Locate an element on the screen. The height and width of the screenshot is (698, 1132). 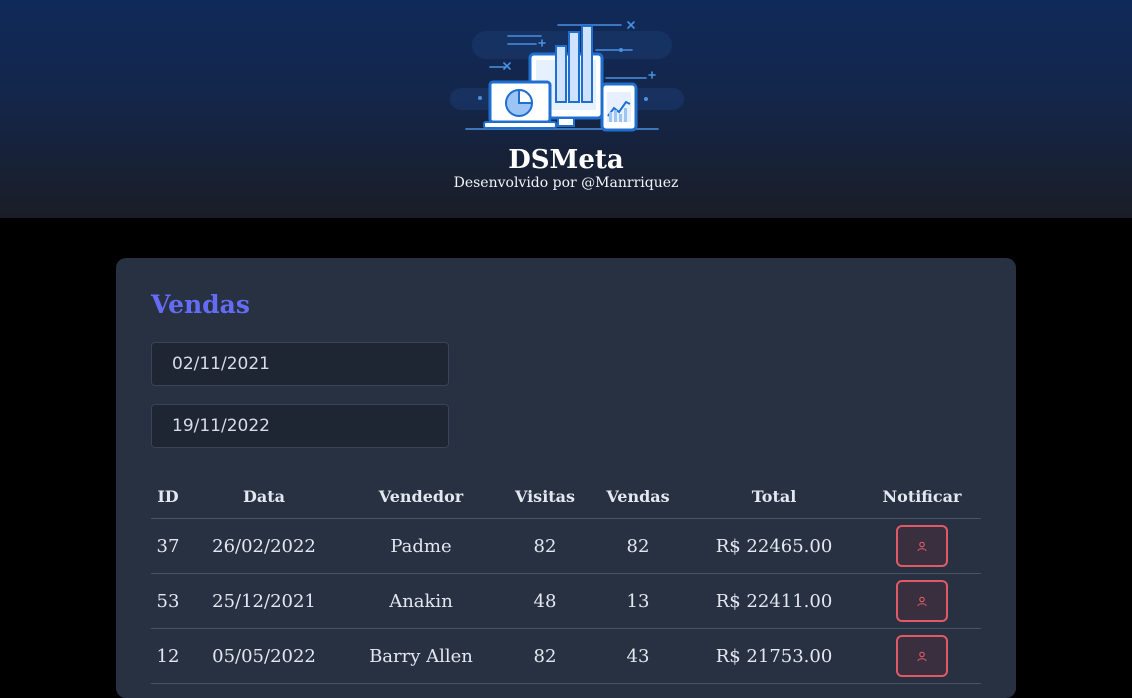
table-row: 53 25/12/2021 Anakin 48 13 R$ 22411.00 is located at coordinates (566, 601).